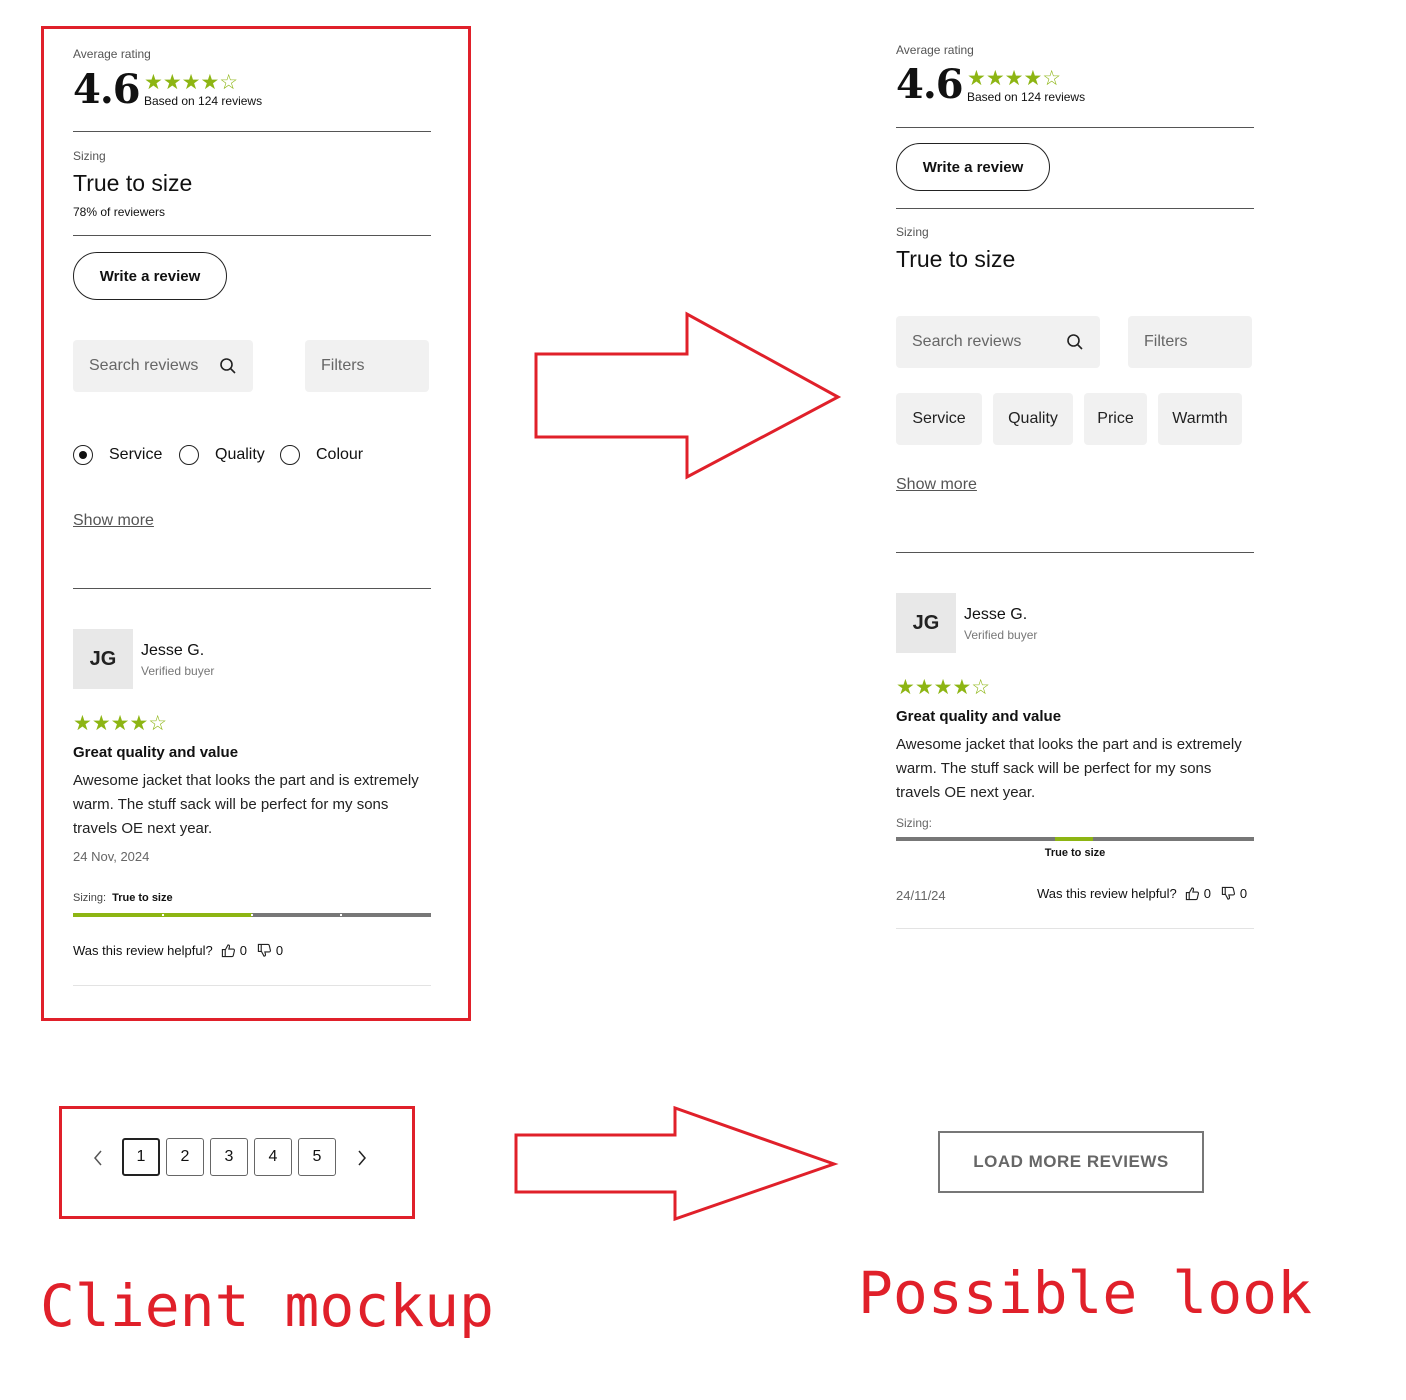 This screenshot has height=1400, width=1406. What do you see at coordinates (136, 454) in the screenshot?
I see `radio-label-service: Service` at bounding box center [136, 454].